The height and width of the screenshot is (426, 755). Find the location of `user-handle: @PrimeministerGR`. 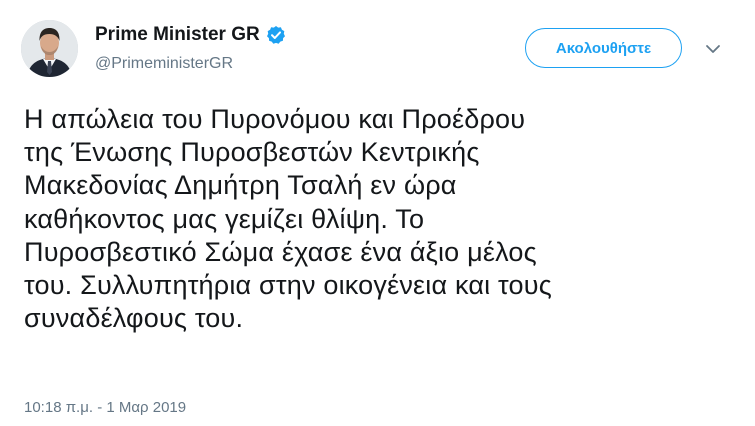

user-handle: @PrimeministerGR is located at coordinates (164, 64).